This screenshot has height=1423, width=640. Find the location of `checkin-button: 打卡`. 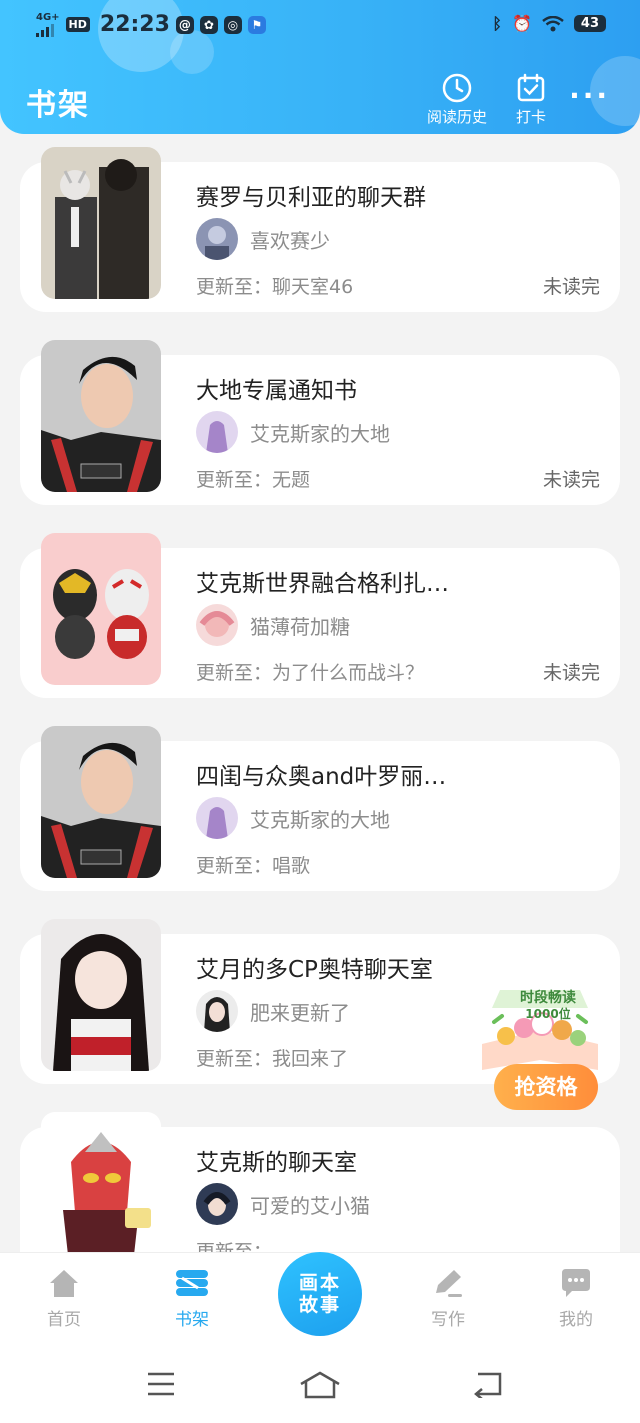

checkin-button: 打卡 is located at coordinates (531, 99).